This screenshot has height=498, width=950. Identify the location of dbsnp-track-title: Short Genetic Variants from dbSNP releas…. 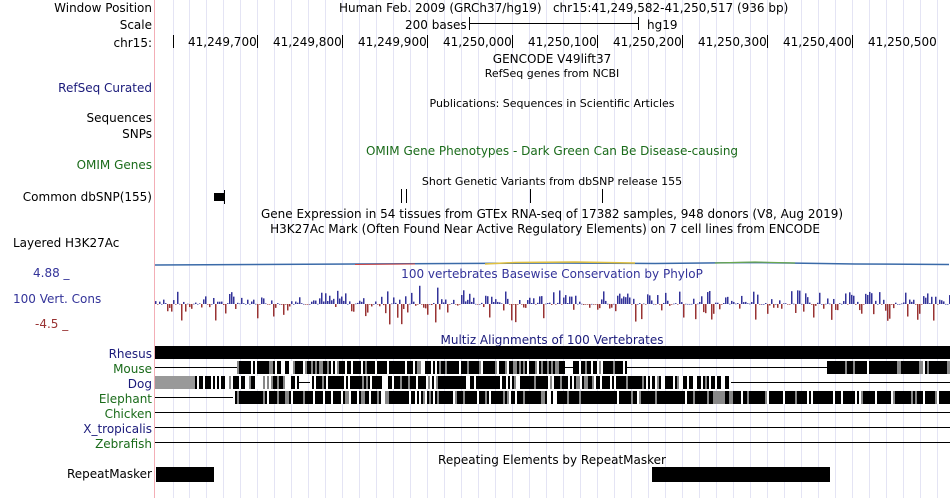
(552, 181).